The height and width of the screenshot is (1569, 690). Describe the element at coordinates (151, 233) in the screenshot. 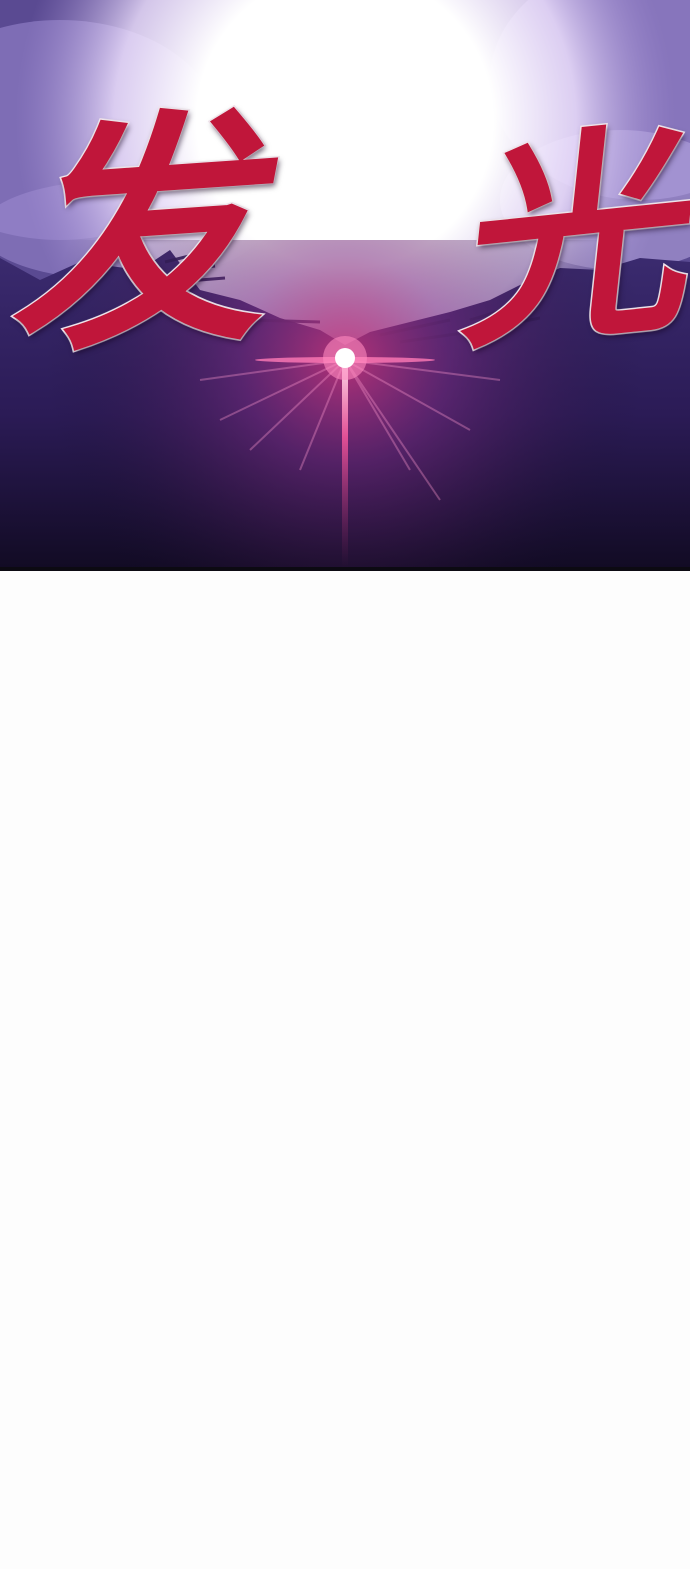

I see `sound-effect-left: 发` at that location.